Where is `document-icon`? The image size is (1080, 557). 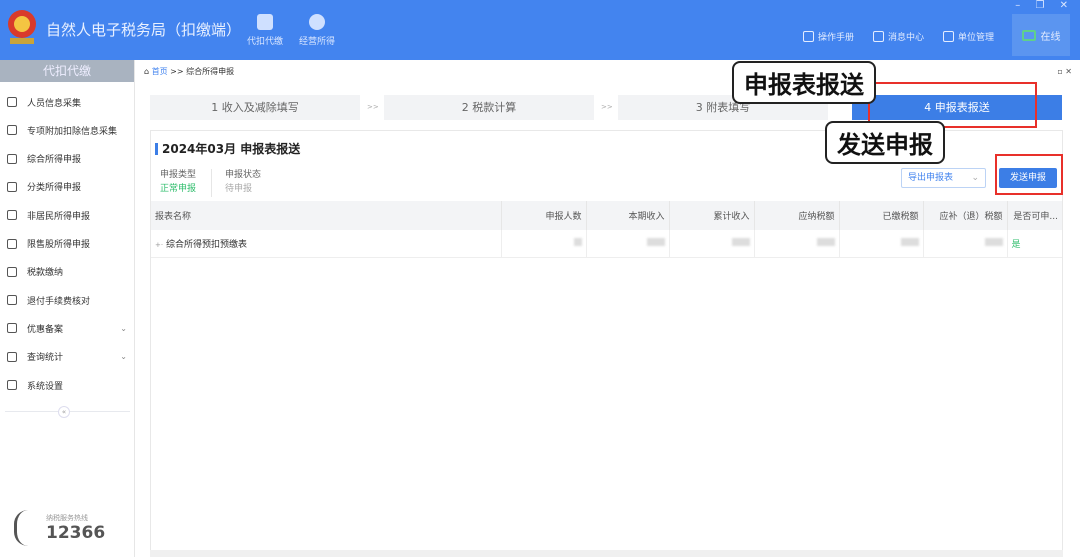
document-icon is located at coordinates (808, 36).